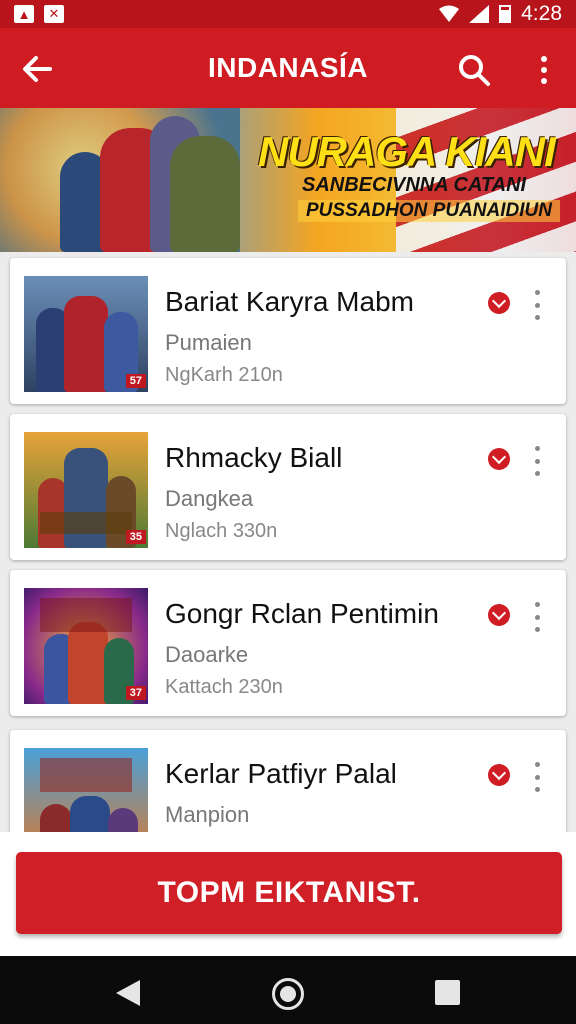 Image resolution: width=576 pixels, height=1024 pixels. I want to click on status-bar: ▲ ✕ 4:28, so click(288, 14).